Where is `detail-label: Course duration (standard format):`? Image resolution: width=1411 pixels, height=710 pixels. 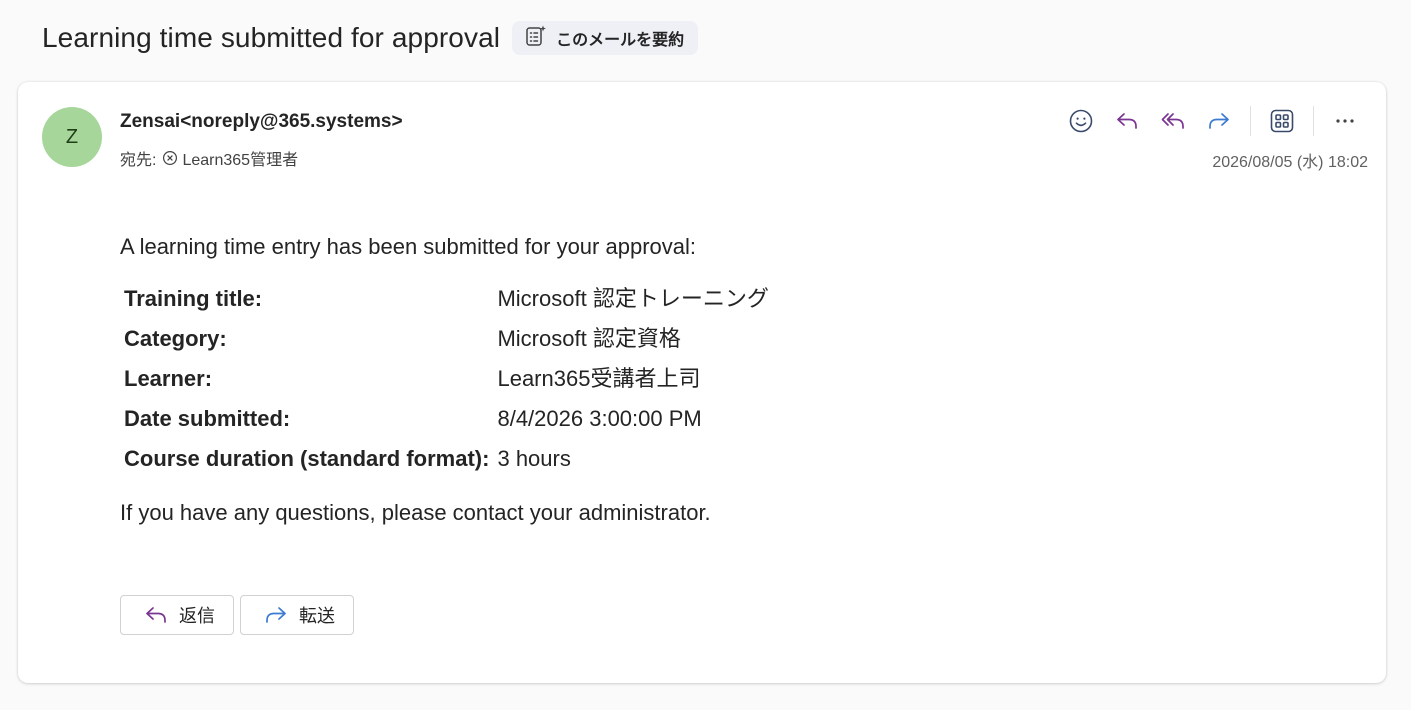
detail-label: Course duration (standard format): is located at coordinates (307, 458).